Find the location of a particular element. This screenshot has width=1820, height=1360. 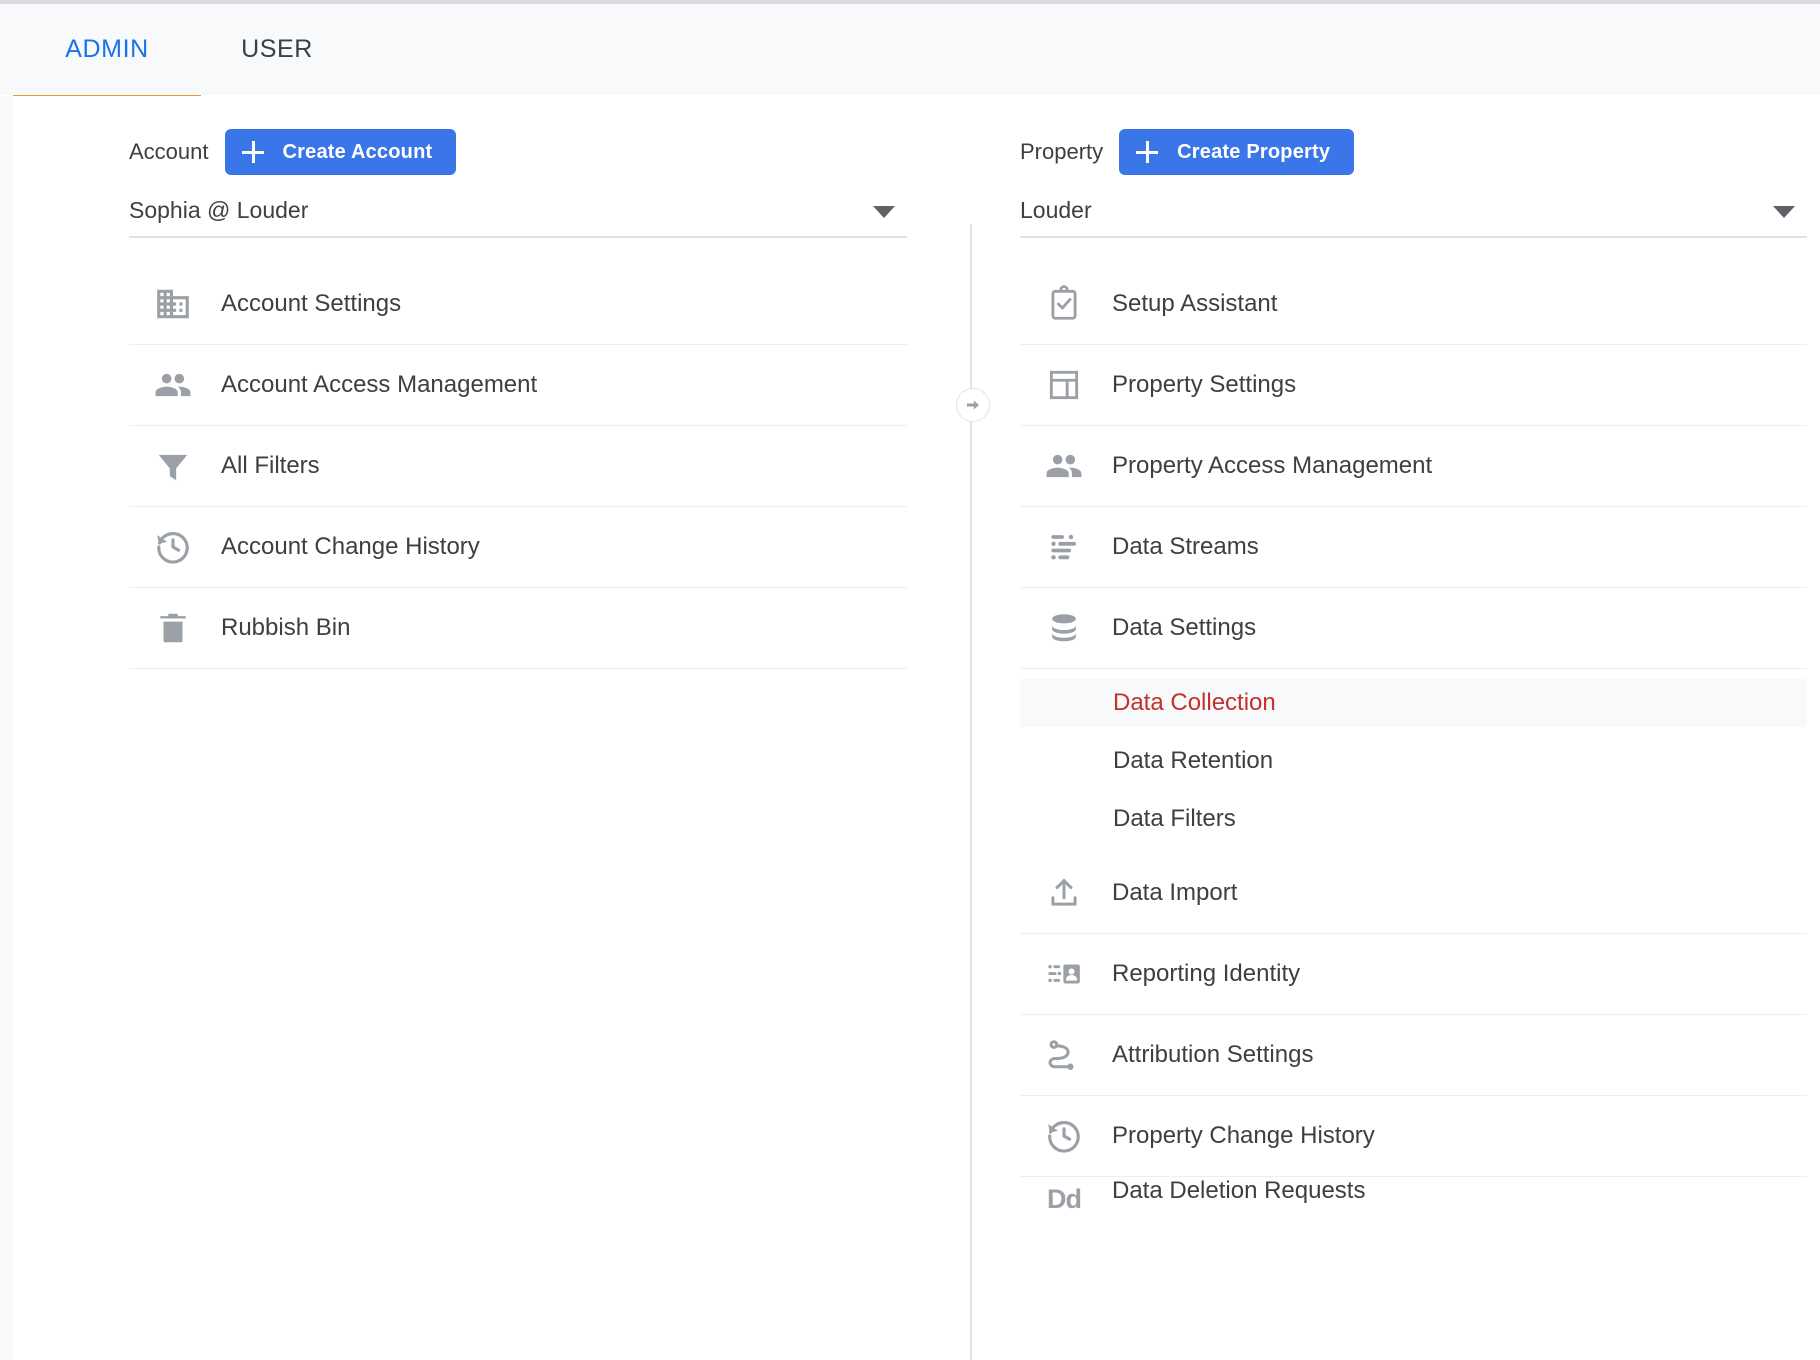

sub-item-data-collection: Data Collection is located at coordinates (1413, 703).